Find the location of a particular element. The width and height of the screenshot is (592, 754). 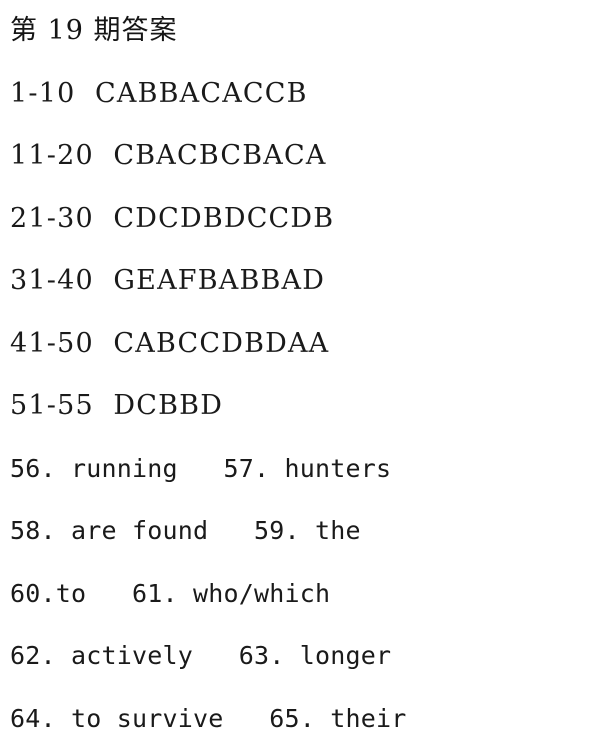

answer-line-51-55: 51-55 DCBBD is located at coordinates (117, 405).